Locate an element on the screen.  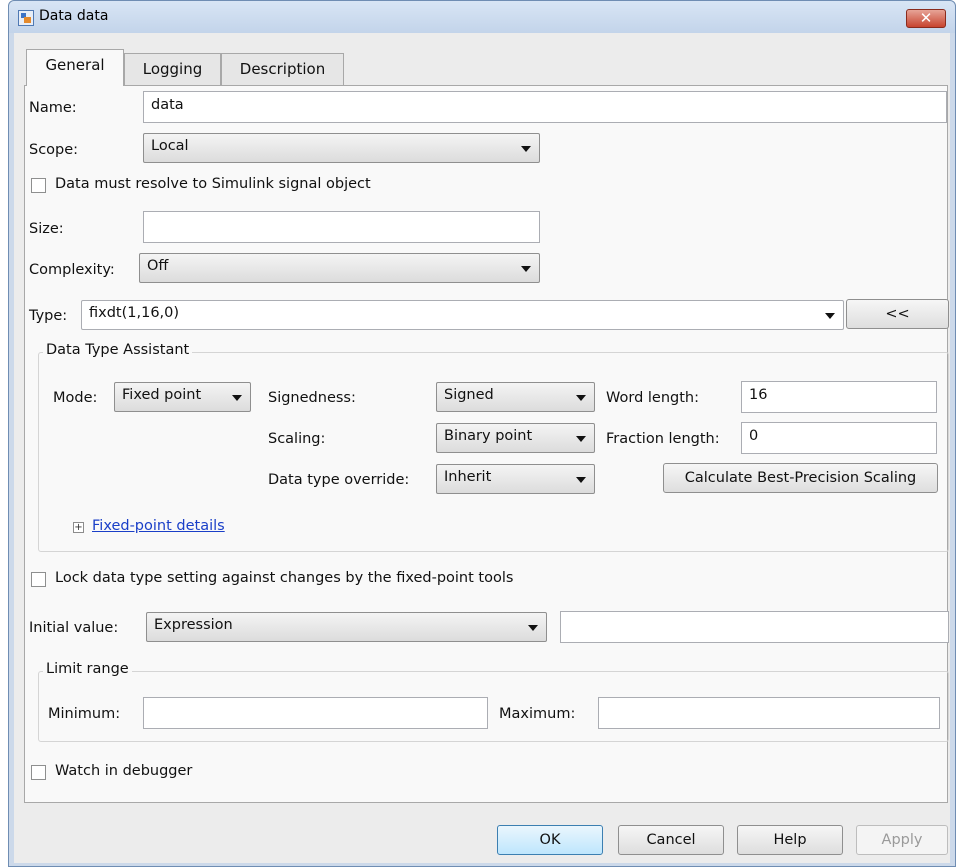
signedness-dropdown: Signed is located at coordinates (515, 397).